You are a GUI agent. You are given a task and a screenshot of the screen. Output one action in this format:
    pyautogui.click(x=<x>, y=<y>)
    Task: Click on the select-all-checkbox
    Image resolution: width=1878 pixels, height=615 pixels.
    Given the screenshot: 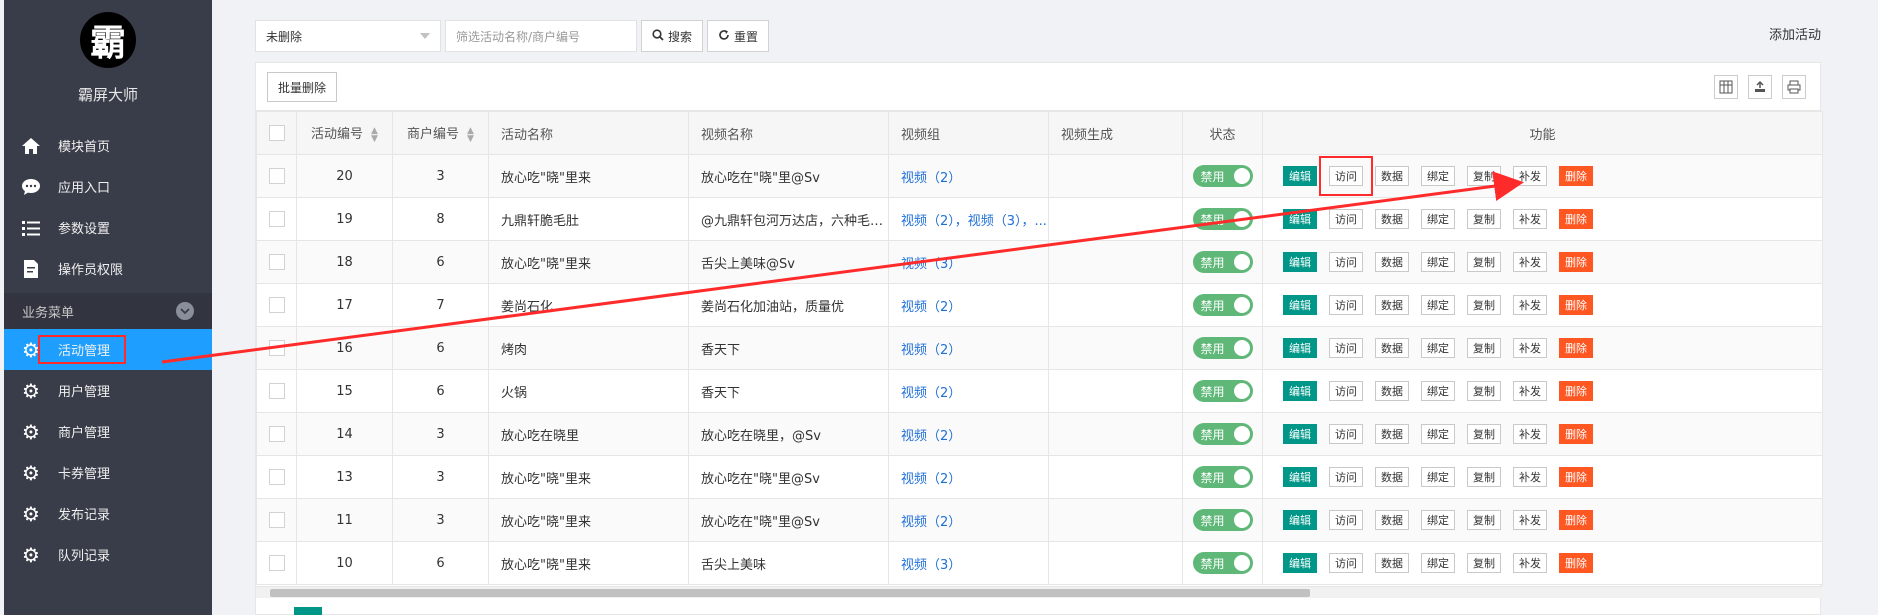 What is the action you would take?
    pyautogui.click(x=276, y=133)
    